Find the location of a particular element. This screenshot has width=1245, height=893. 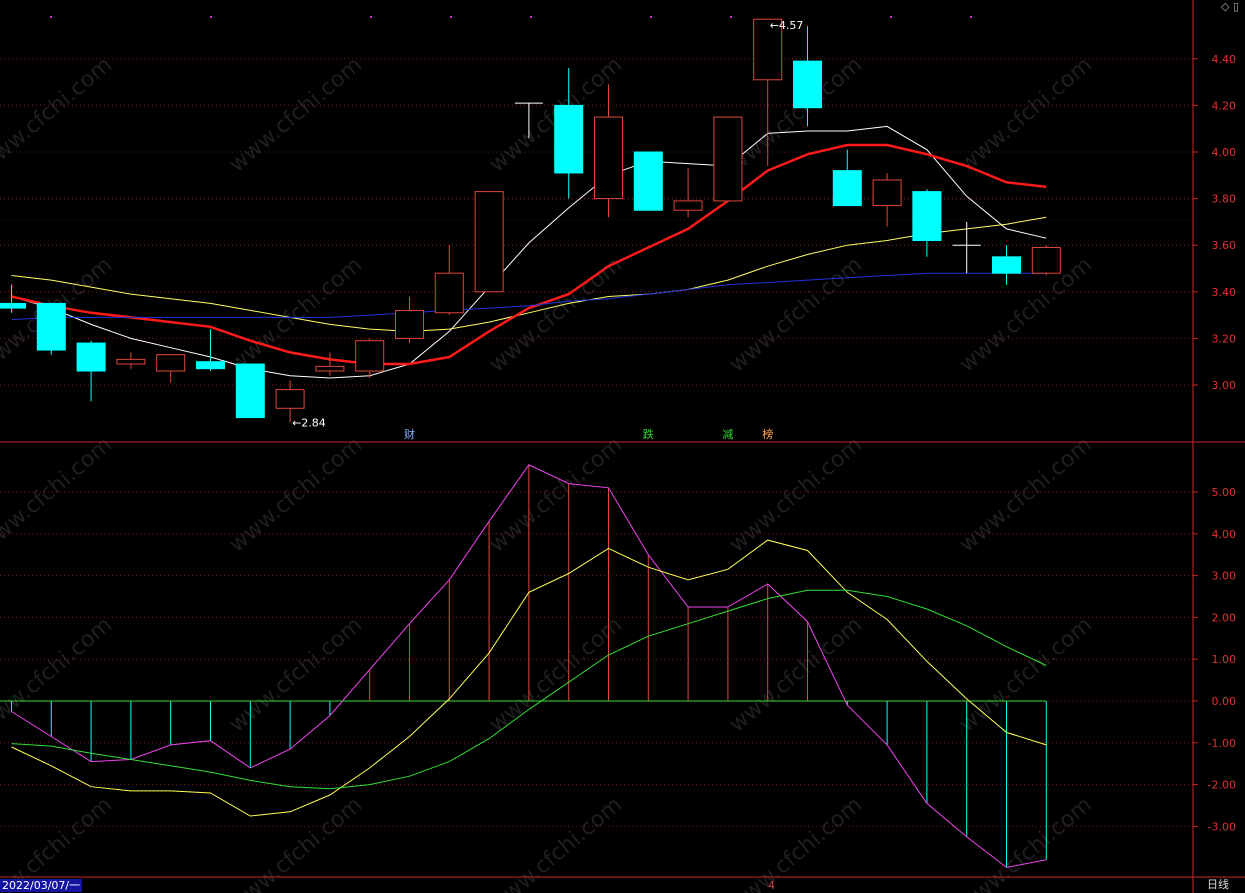

period-label: 日线 is located at coordinates (1218, 884).